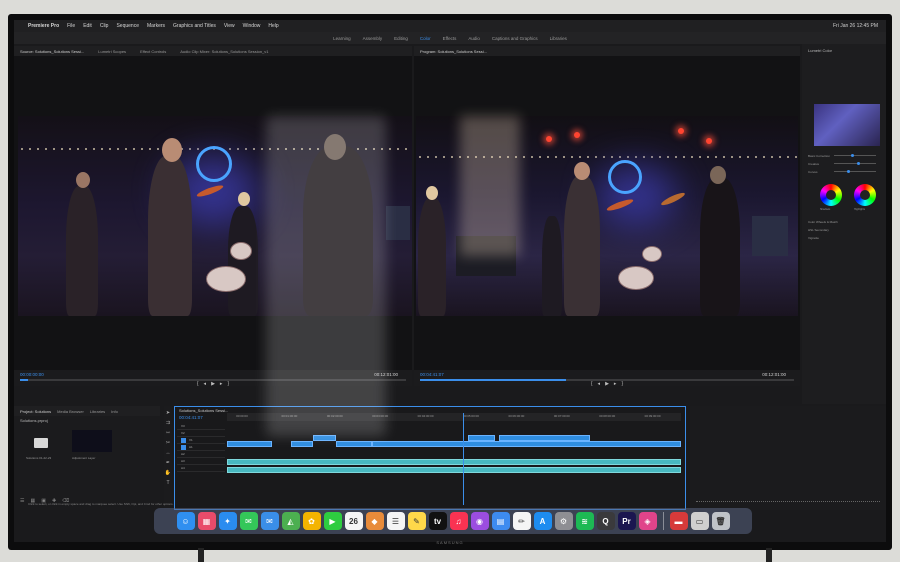 The image size is (900, 562). I want to click on menu-help: Help, so click(273, 26).